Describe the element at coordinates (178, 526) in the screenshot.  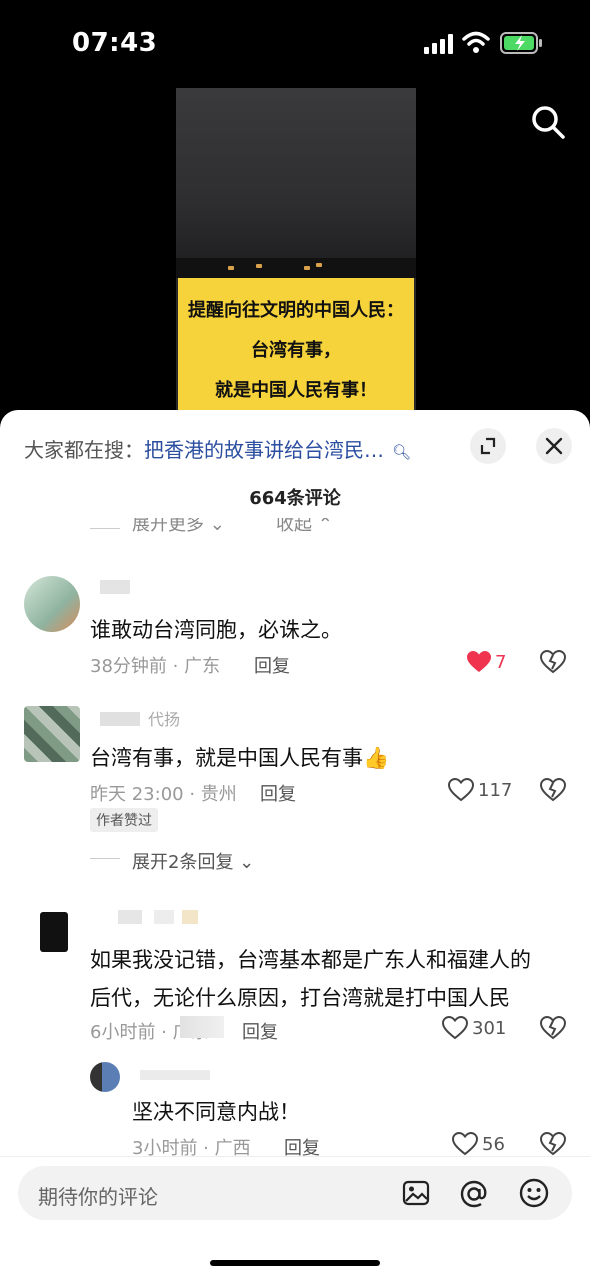
I see `prev-expand-more: 展开更多 ⌄` at that location.